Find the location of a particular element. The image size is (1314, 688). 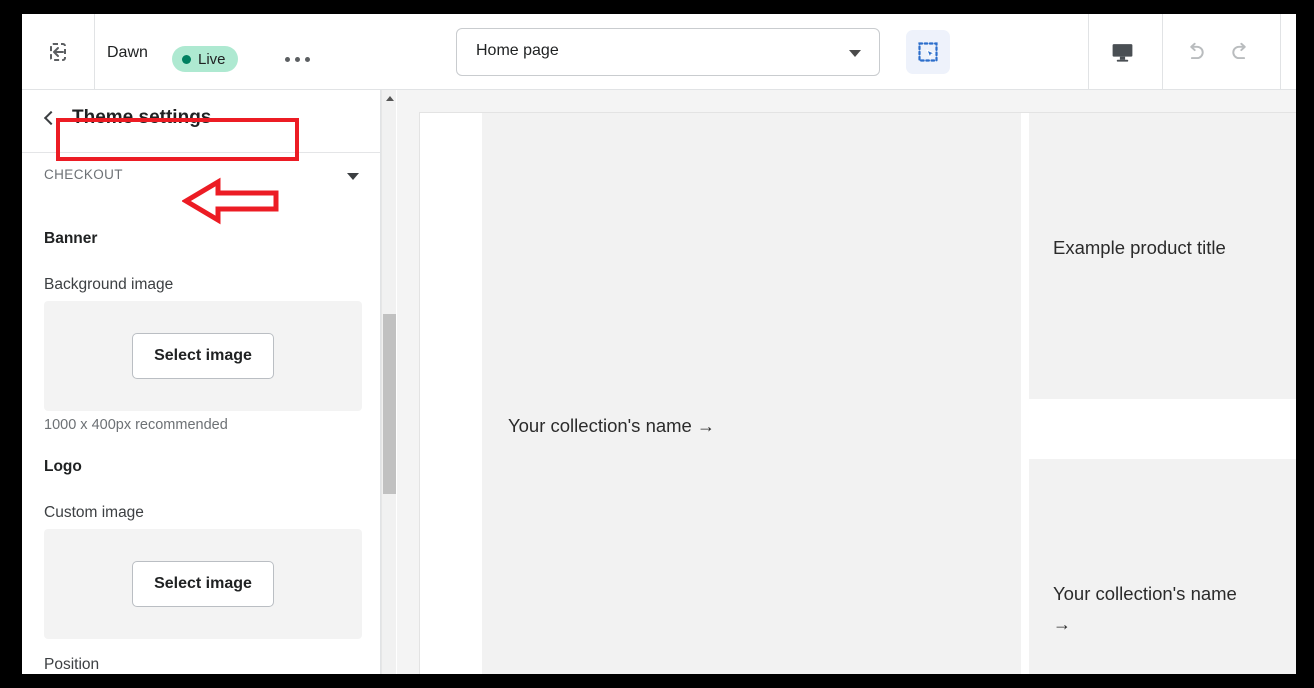

field-label-position: Position is located at coordinates (72, 664).